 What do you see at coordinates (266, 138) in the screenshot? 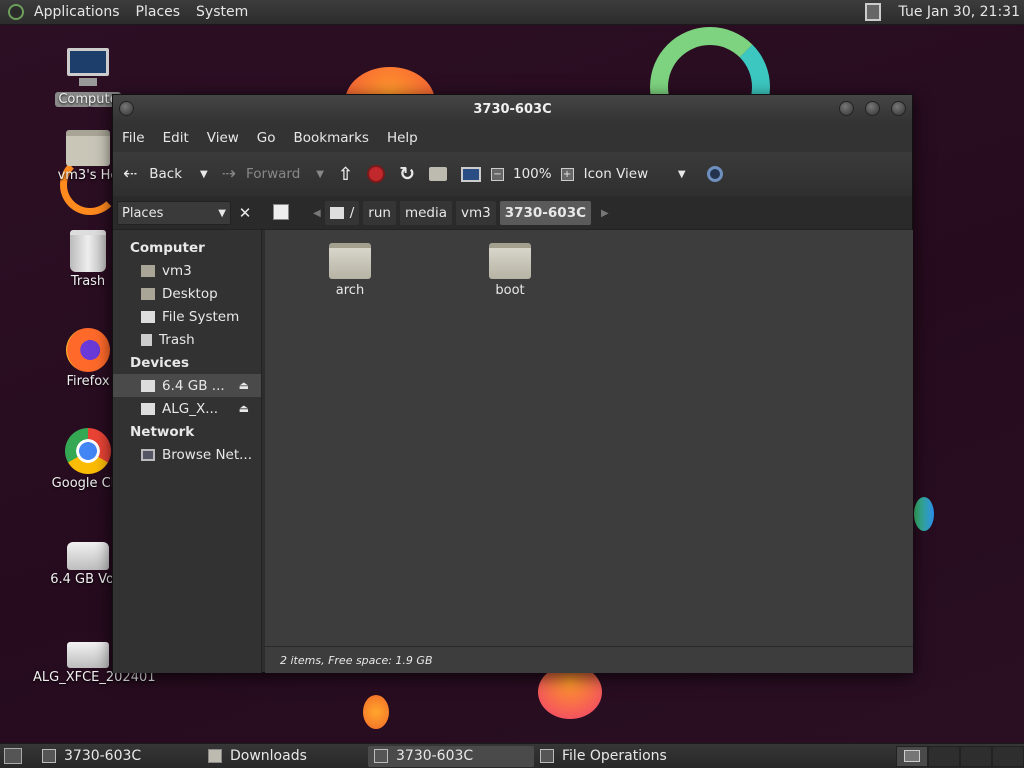
I see `menu-go: Go` at bounding box center [266, 138].